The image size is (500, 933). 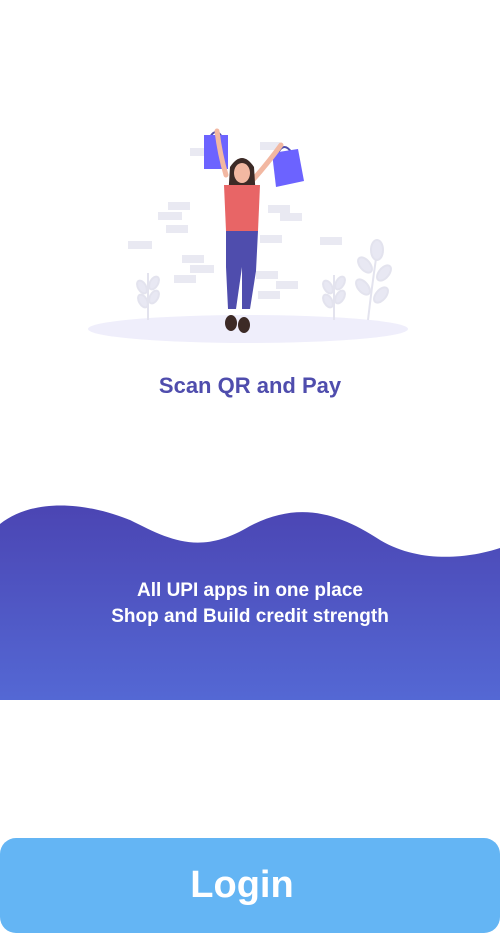 I want to click on tagline-line-1: All UPI apps in one place, so click(x=250, y=590).